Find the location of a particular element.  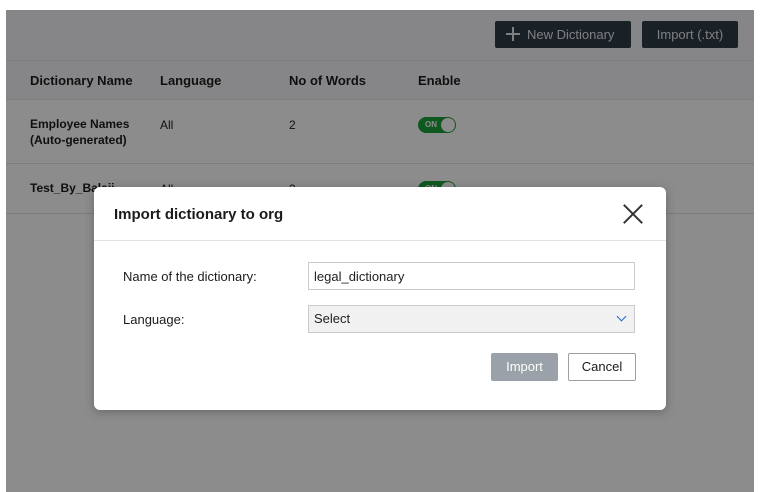

dictionary-name-input is located at coordinates (471, 276).